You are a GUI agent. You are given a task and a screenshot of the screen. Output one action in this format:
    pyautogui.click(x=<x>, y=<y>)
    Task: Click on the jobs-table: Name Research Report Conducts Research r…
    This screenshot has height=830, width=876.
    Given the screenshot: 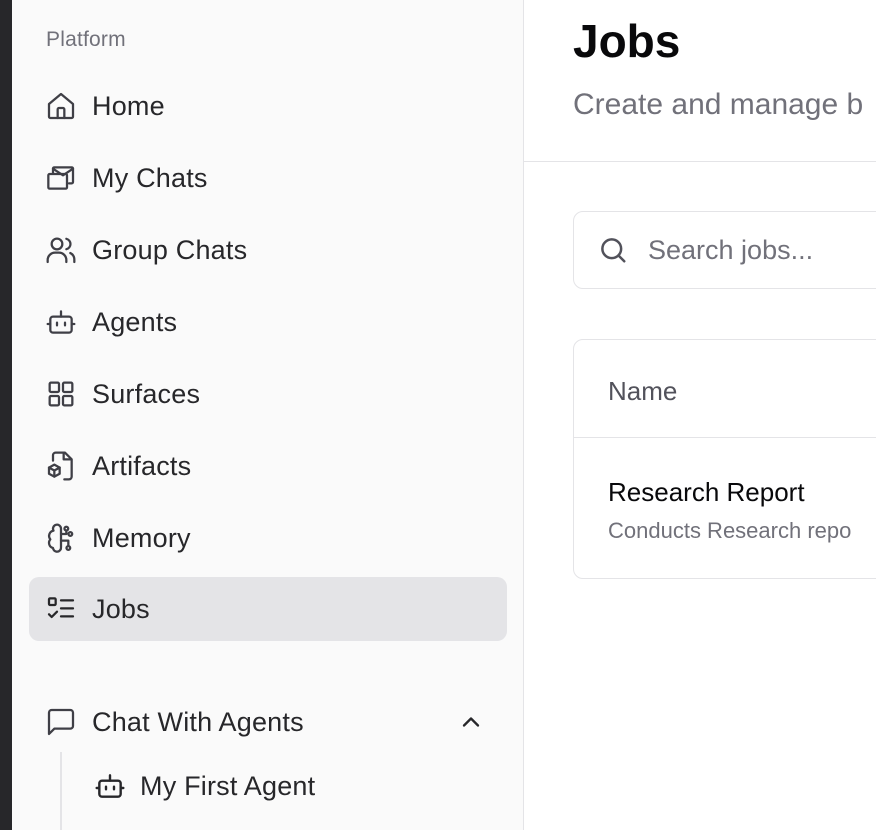 What is the action you would take?
    pyautogui.click(x=724, y=459)
    